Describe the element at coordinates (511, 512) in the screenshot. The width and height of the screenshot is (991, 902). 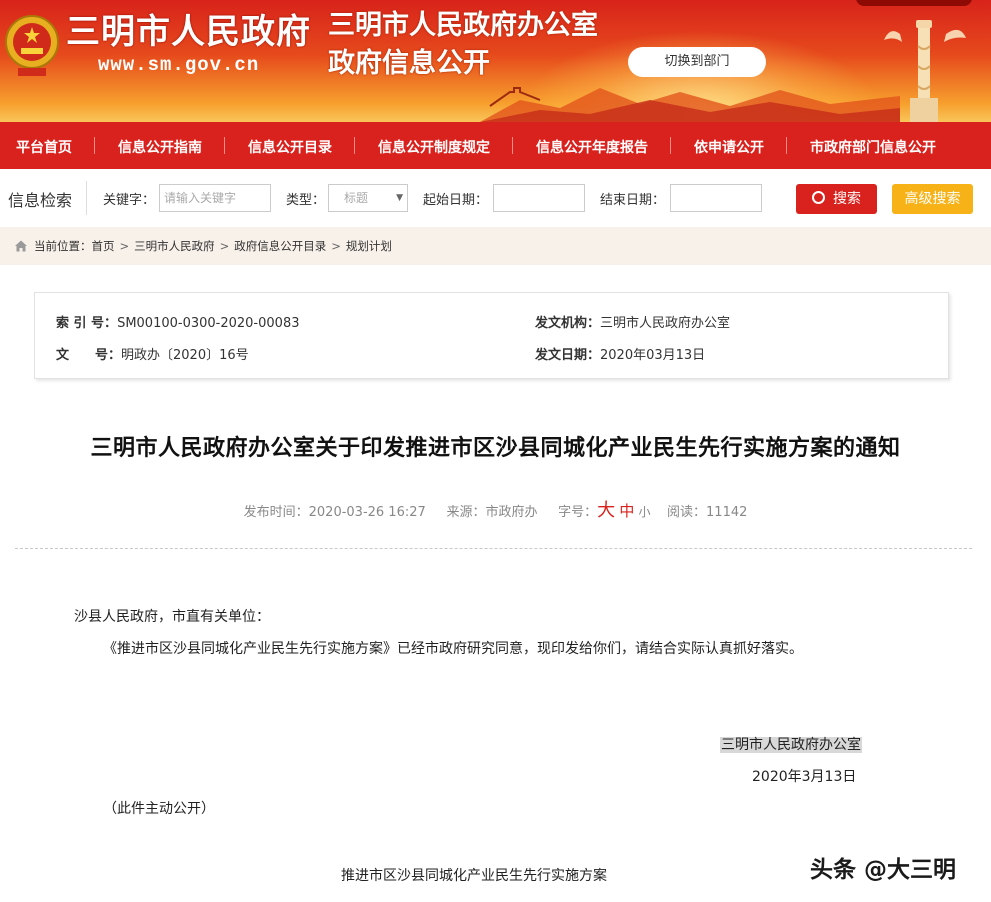
I see `source-value: 市政府办` at that location.